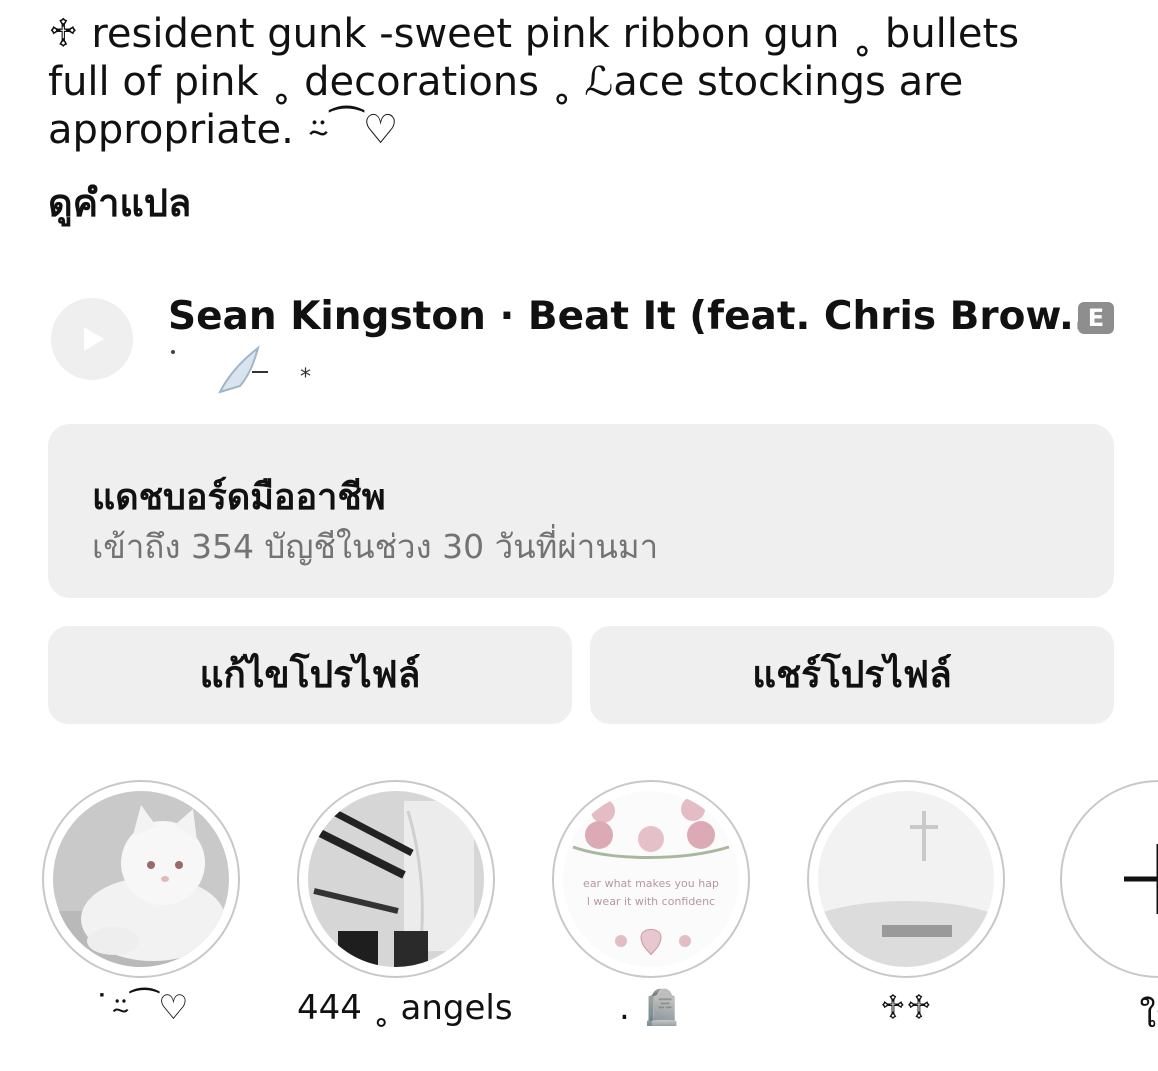 The image size is (1158, 1071). Describe the element at coordinates (906, 1008) in the screenshot. I see `highlight-label: ♱♱` at that location.